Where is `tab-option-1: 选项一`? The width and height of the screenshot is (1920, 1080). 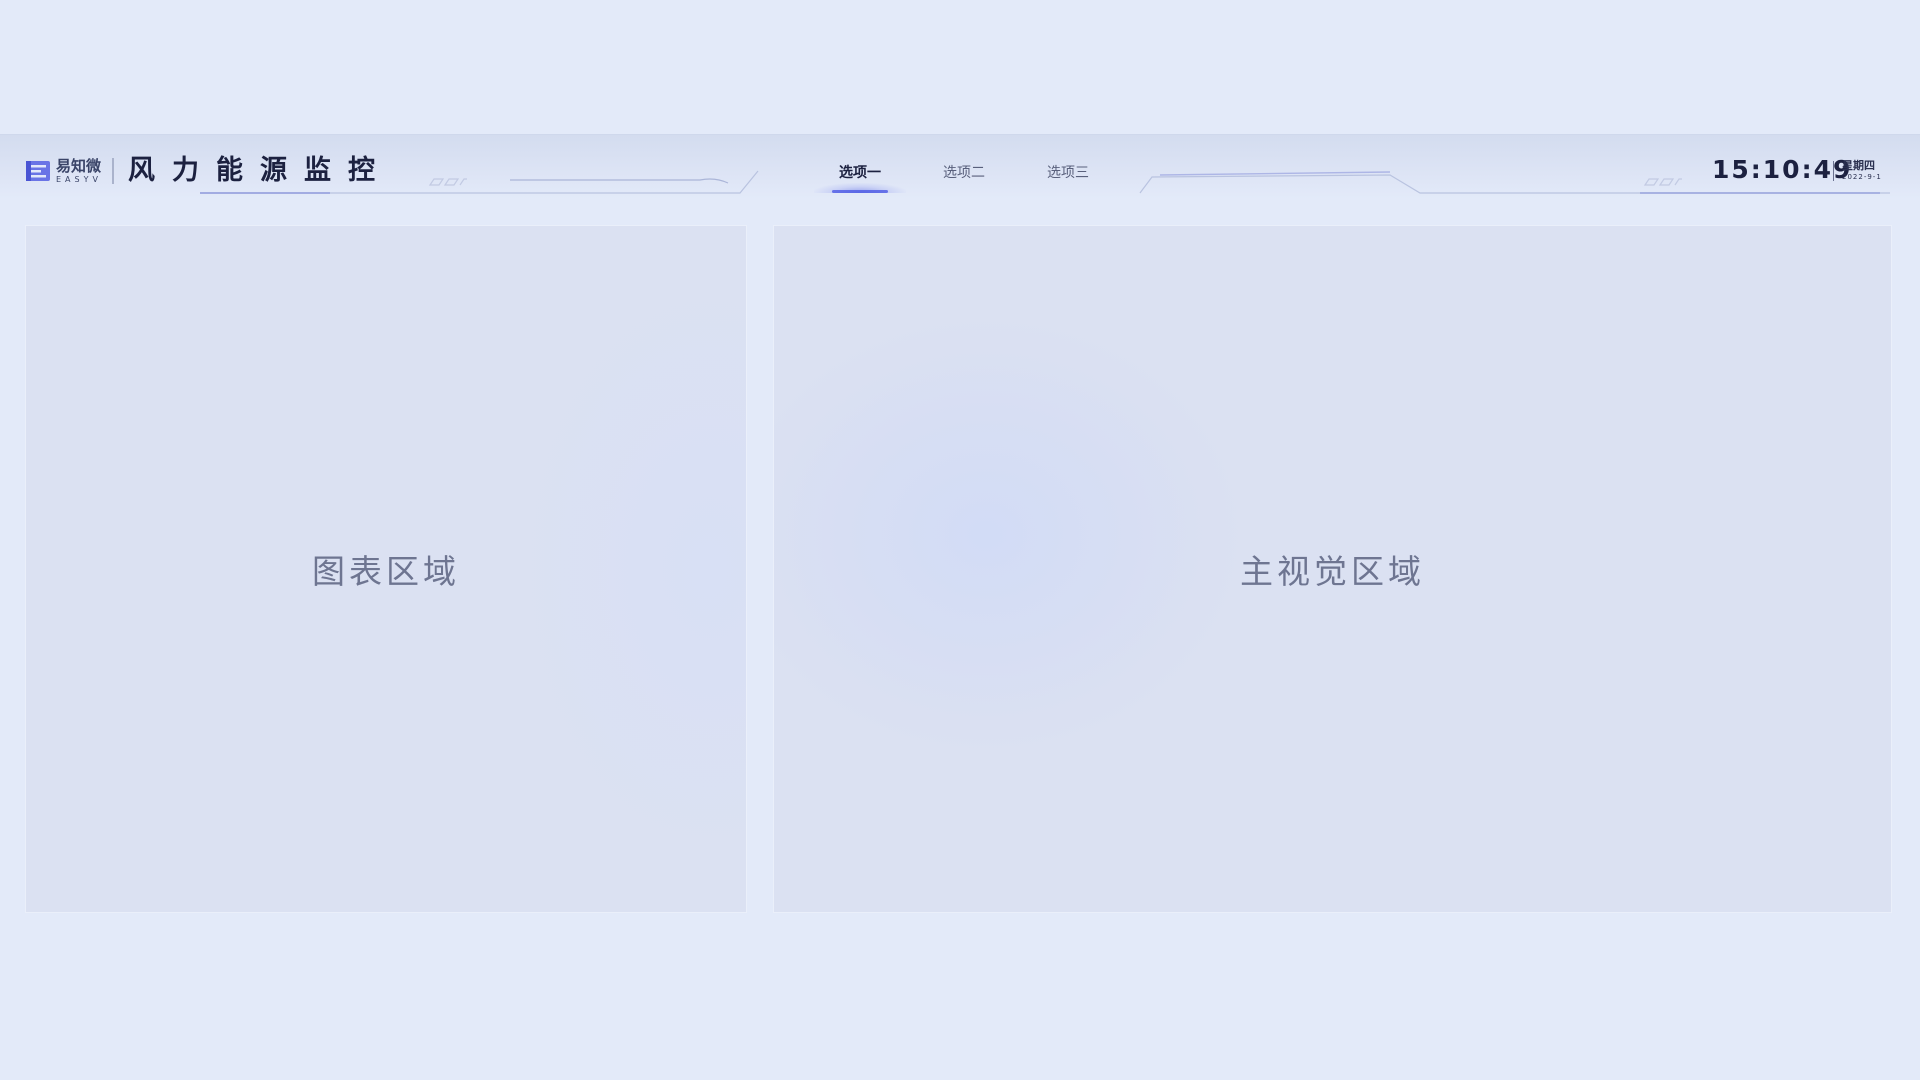
tab-option-1: 选项一 is located at coordinates (860, 175).